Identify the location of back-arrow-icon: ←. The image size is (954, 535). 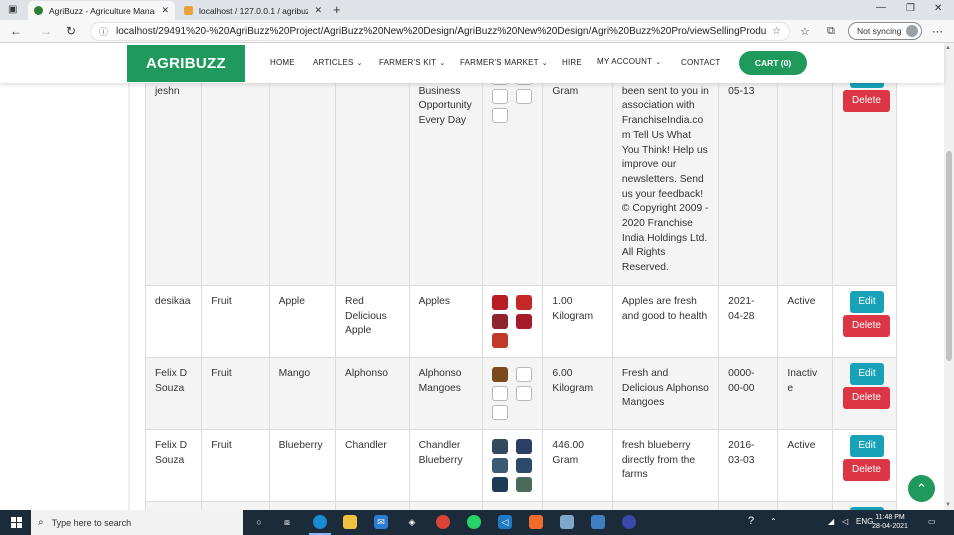
(16, 31).